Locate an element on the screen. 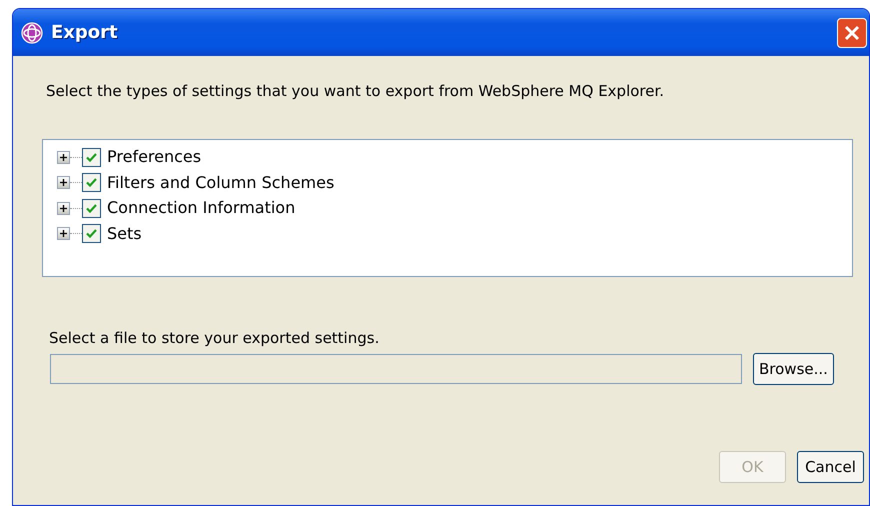  cancel-button: Cancel is located at coordinates (830, 466).